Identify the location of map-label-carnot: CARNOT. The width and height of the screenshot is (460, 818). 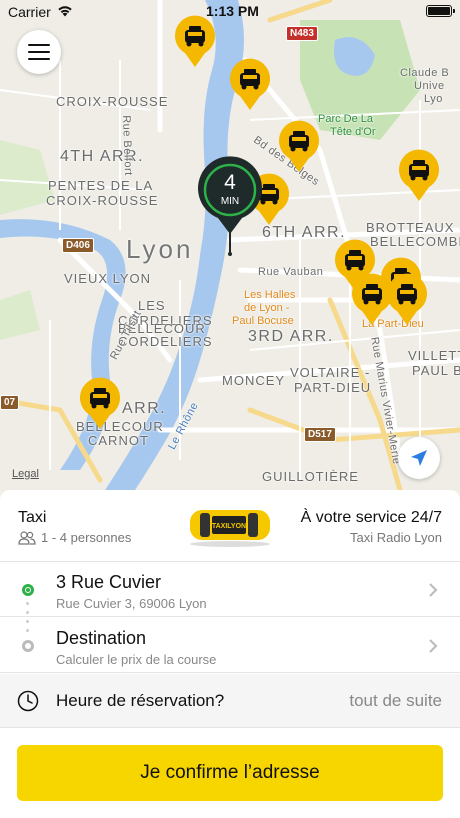
(118, 440).